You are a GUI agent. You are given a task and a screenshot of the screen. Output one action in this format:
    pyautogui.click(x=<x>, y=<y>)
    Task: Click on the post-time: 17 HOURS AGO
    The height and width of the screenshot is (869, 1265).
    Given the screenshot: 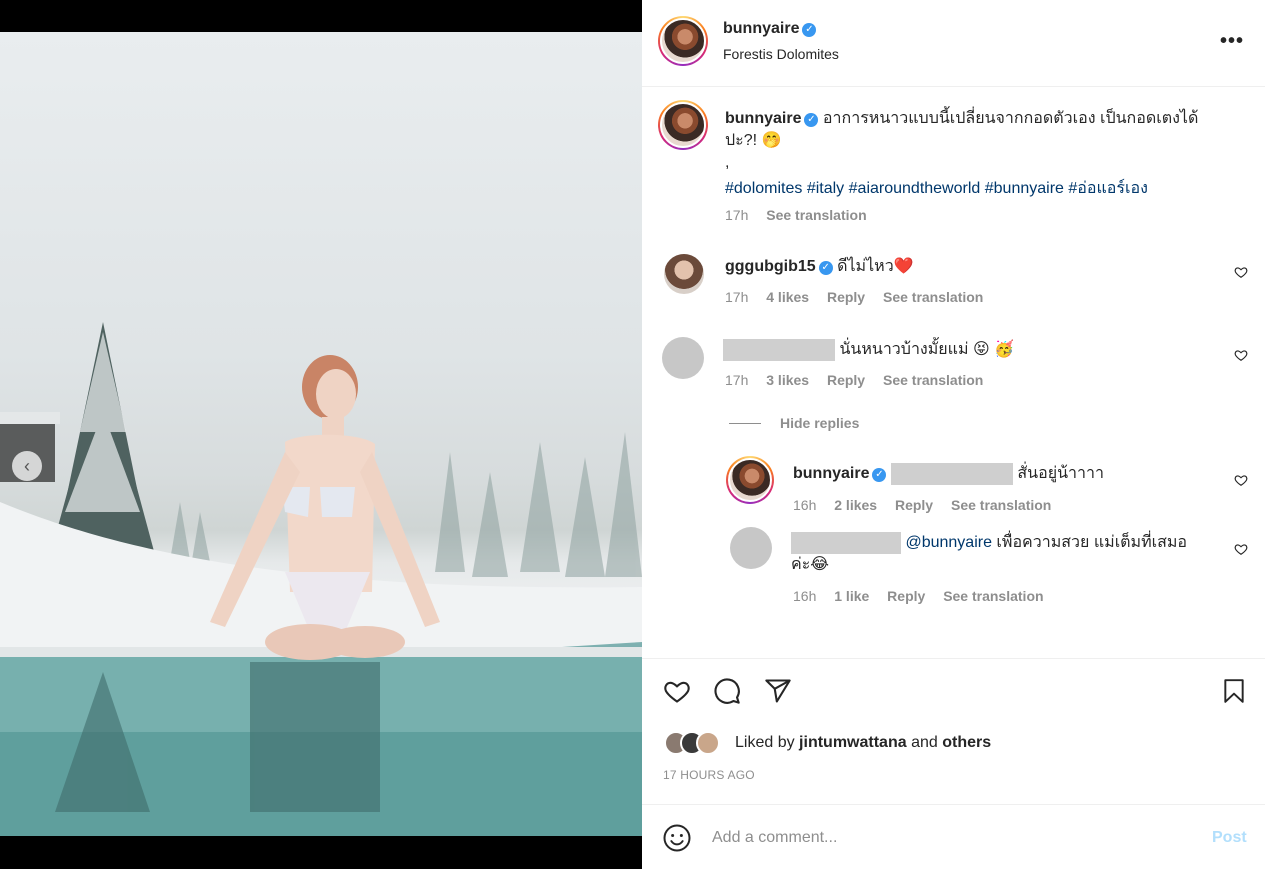 What is the action you would take?
    pyautogui.click(x=709, y=775)
    